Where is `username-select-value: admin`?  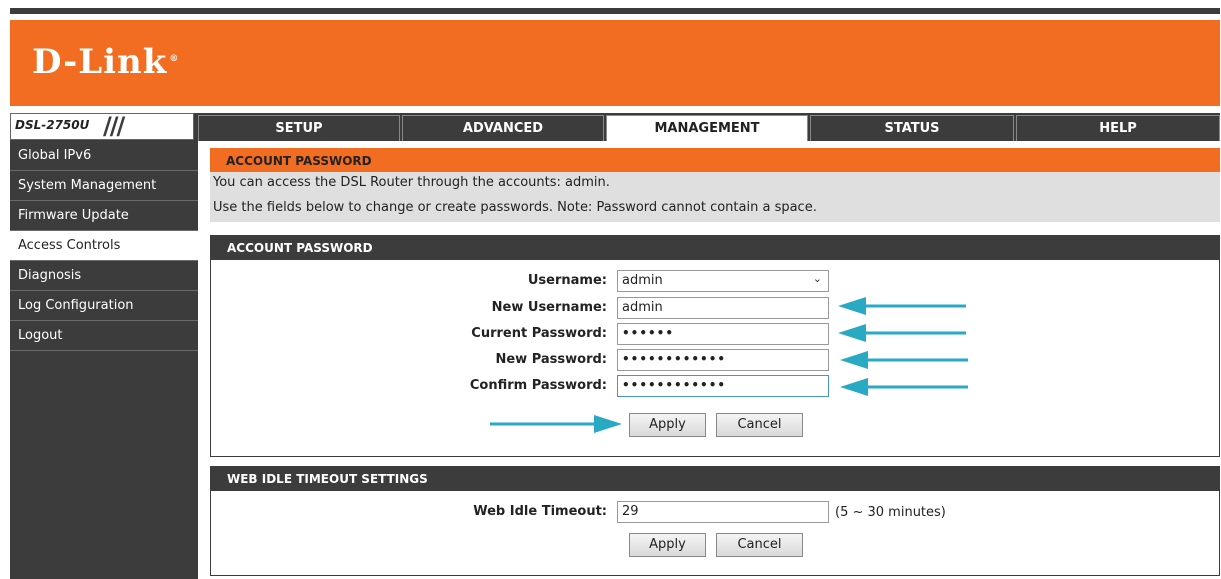 username-select-value: admin is located at coordinates (642, 280).